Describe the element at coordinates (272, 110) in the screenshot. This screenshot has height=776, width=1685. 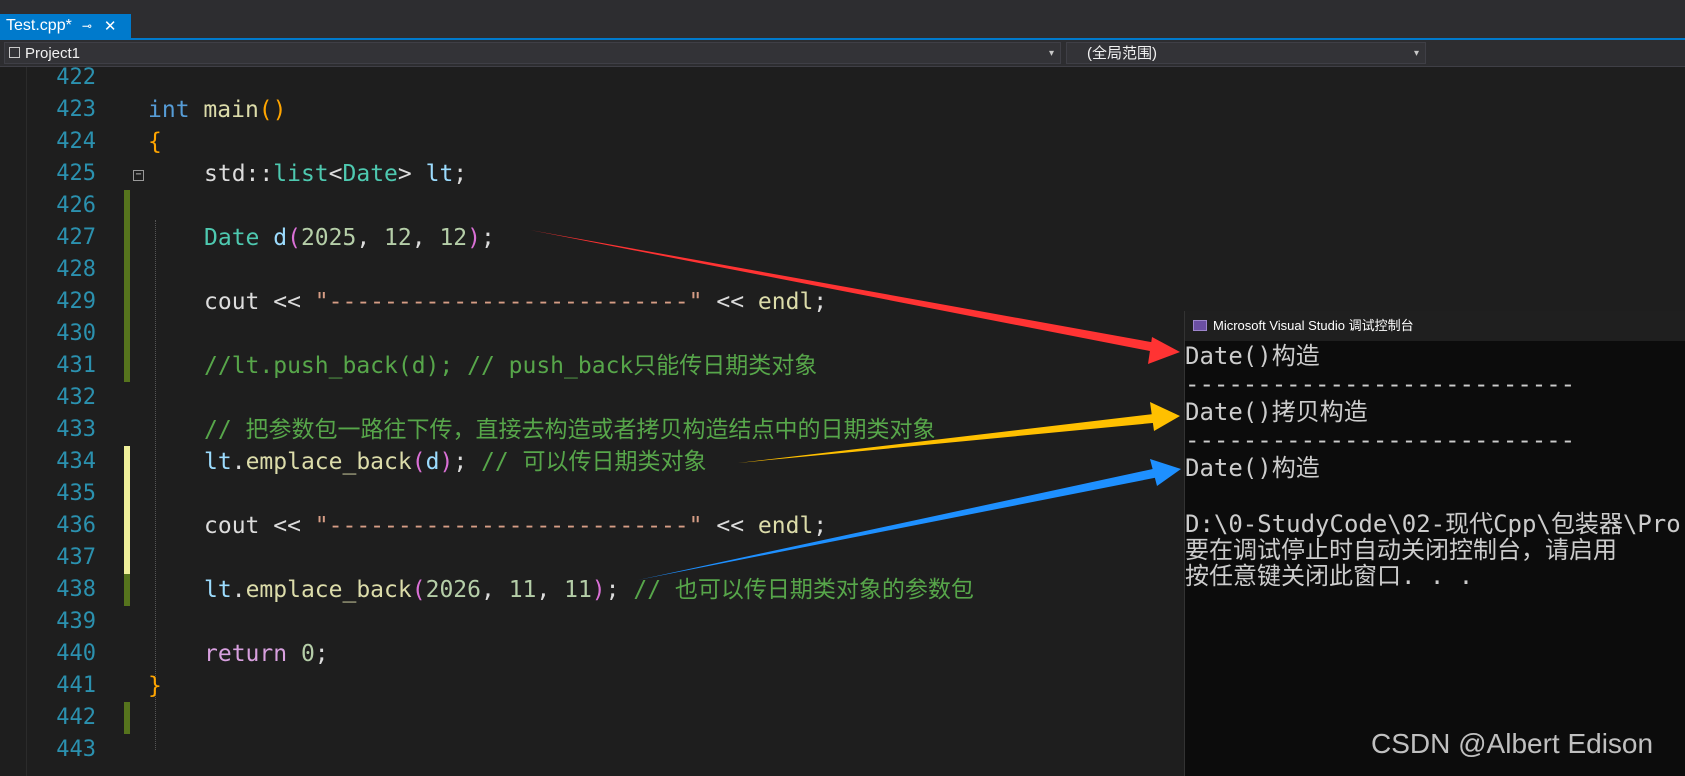
I see `paren: ()` at that location.